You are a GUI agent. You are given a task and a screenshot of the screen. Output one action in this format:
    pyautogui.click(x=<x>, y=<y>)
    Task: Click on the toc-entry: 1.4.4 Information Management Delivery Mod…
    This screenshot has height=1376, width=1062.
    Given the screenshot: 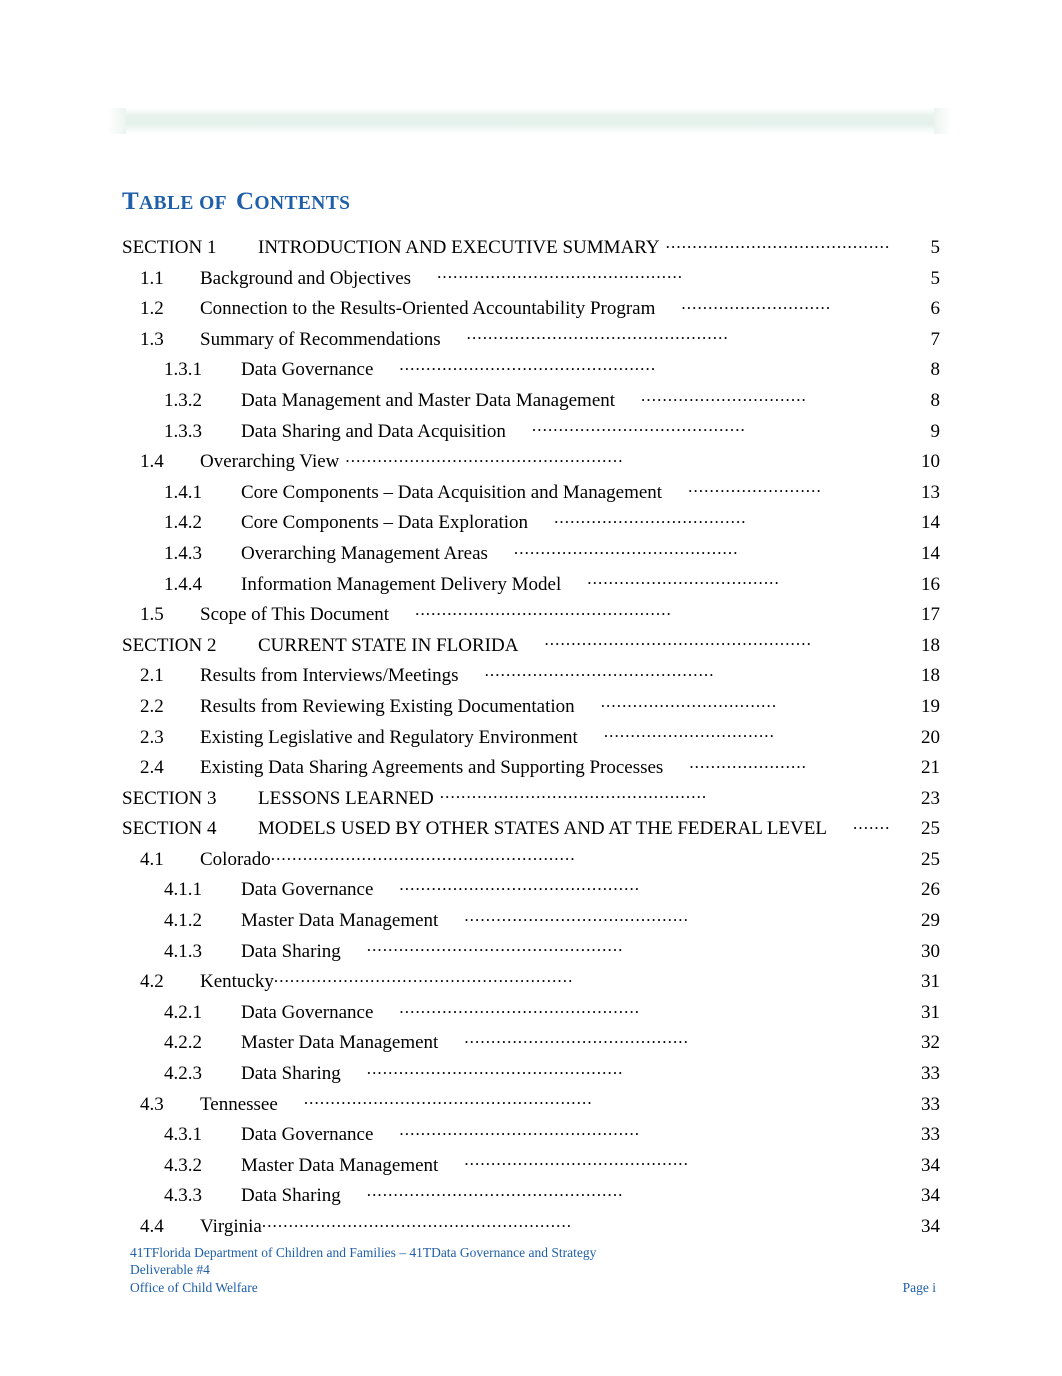 What is the action you would take?
    pyautogui.click(x=531, y=586)
    